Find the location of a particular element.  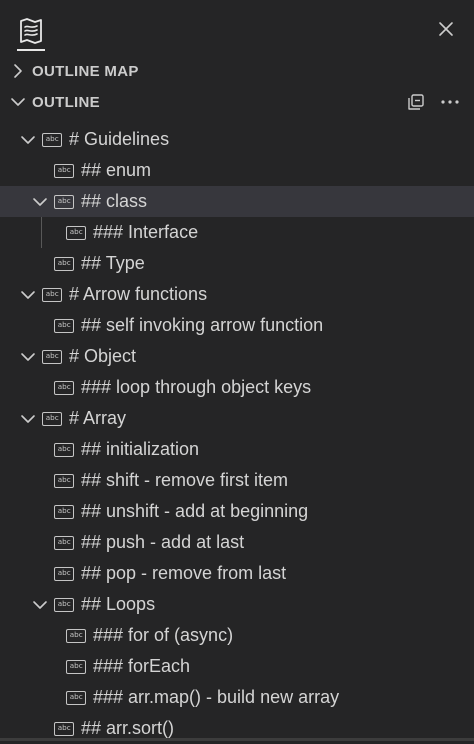

outline-item: abc ### loop through object keys is located at coordinates (237, 387).